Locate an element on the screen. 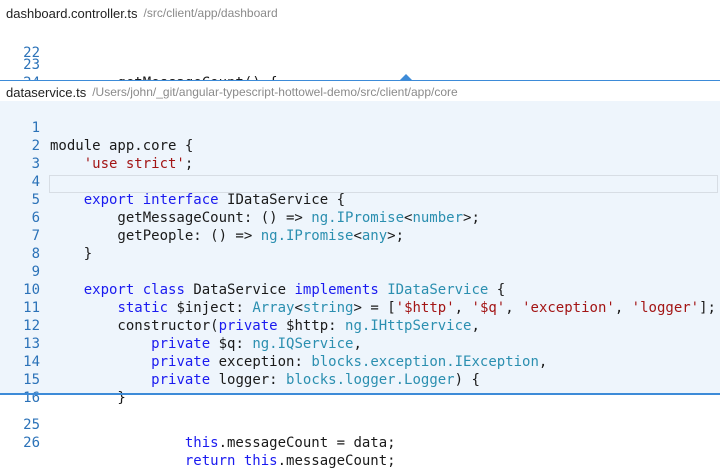 The image size is (720, 470). peek-file-name: dataservice.ts is located at coordinates (46, 92).